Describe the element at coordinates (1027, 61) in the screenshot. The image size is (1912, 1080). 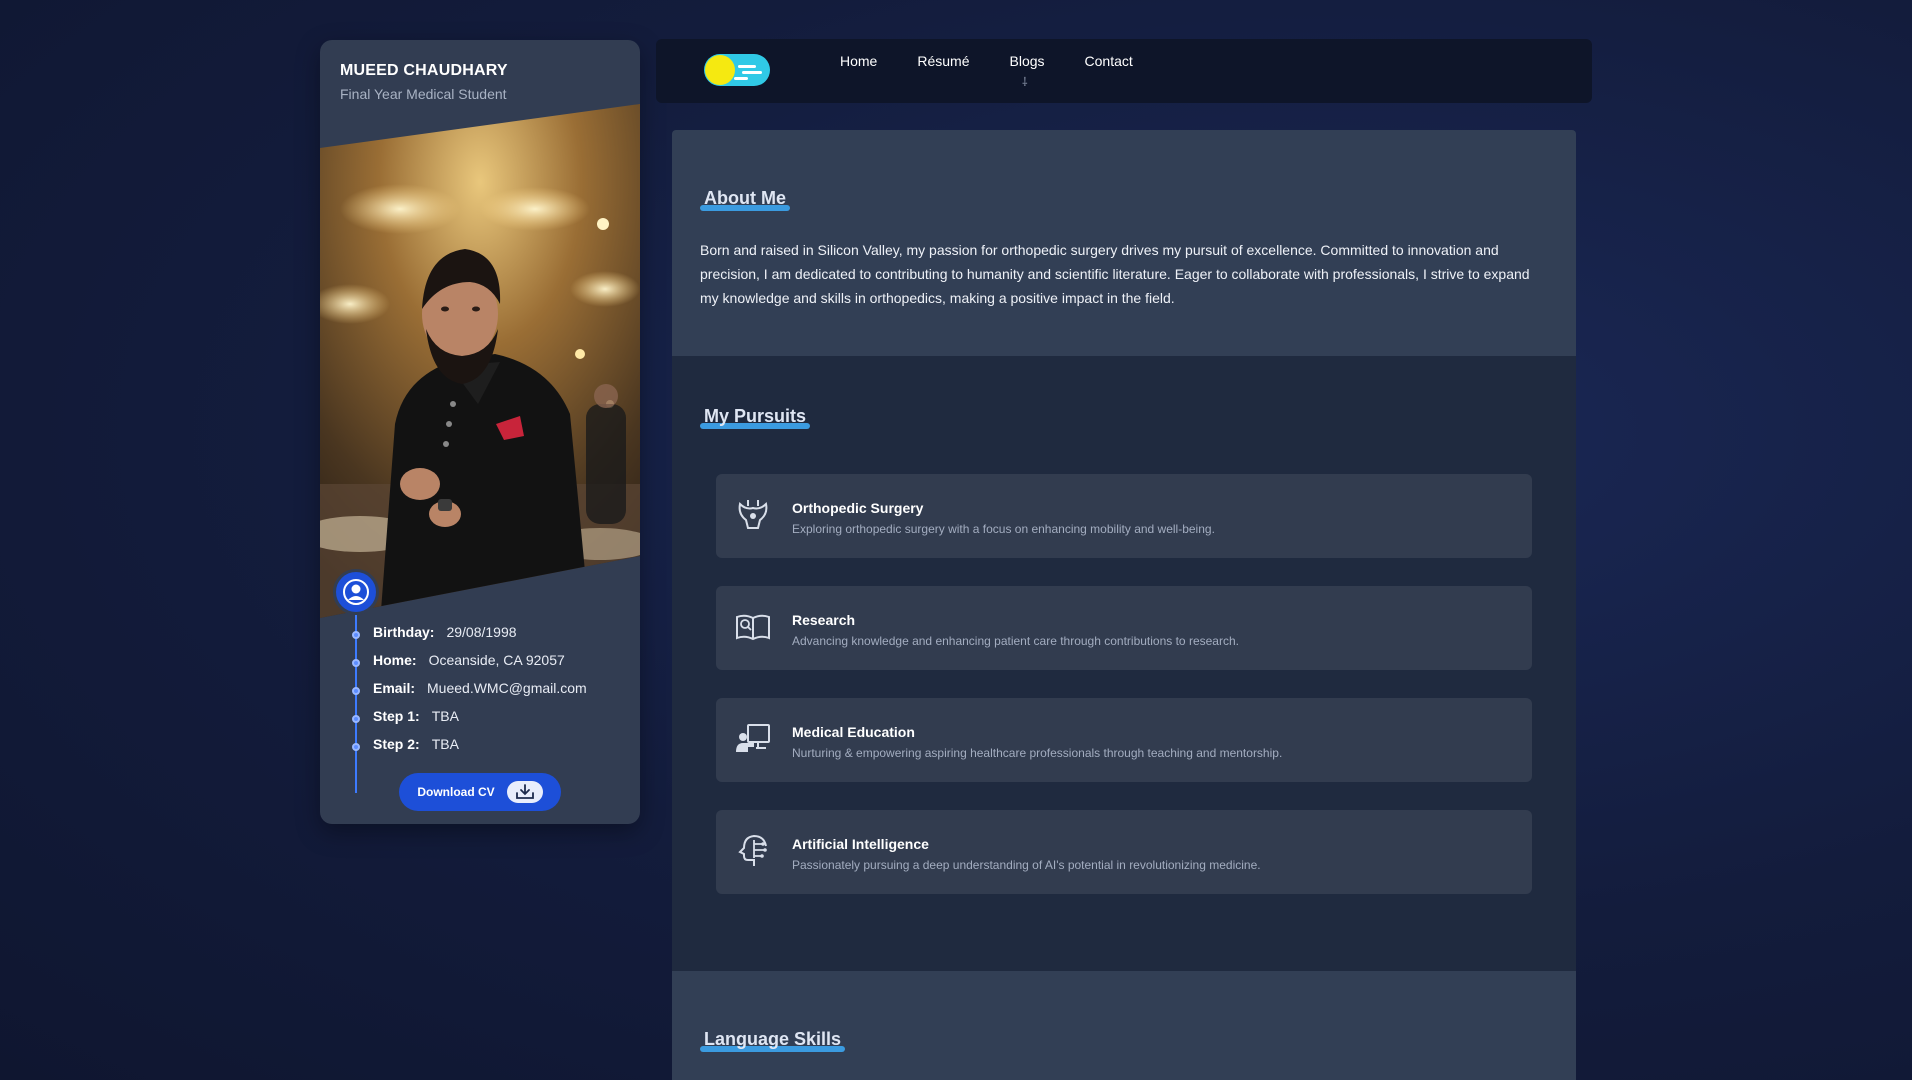
I see `nav-blogs-label: Blogs` at that location.